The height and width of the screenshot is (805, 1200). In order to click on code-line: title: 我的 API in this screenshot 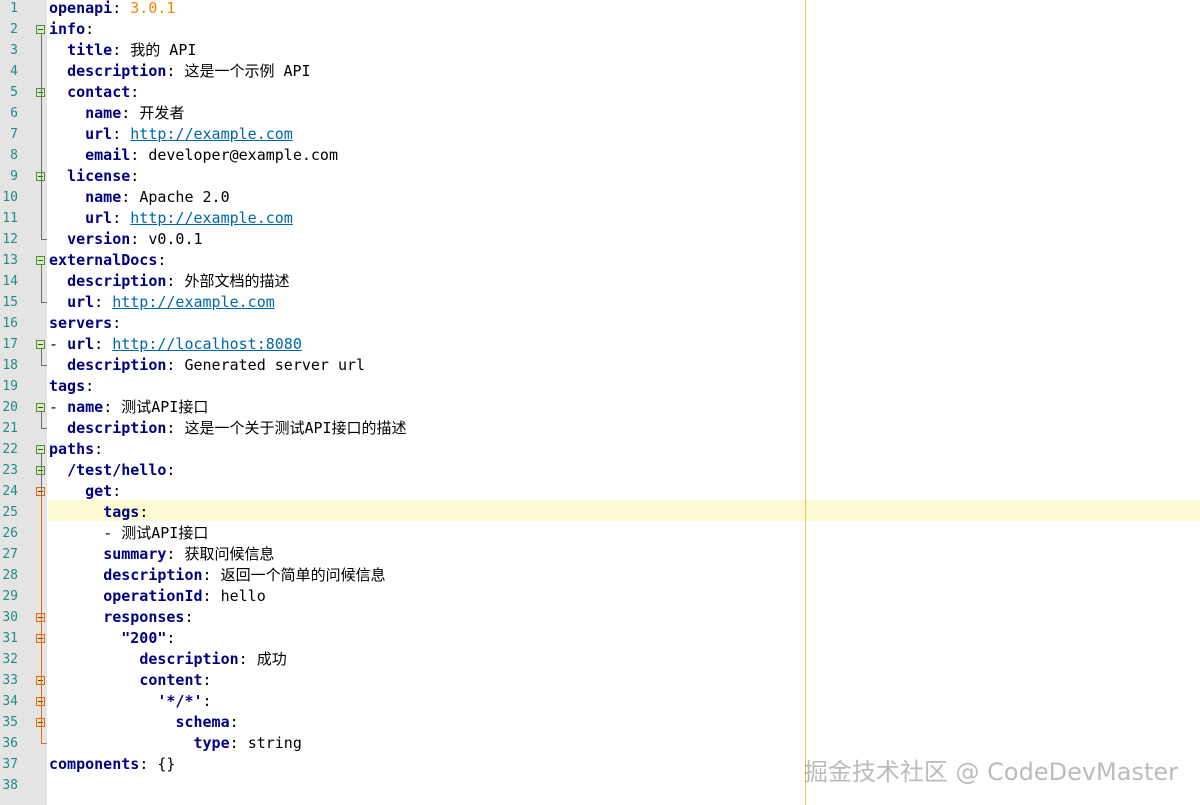, I will do `click(122, 50)`.